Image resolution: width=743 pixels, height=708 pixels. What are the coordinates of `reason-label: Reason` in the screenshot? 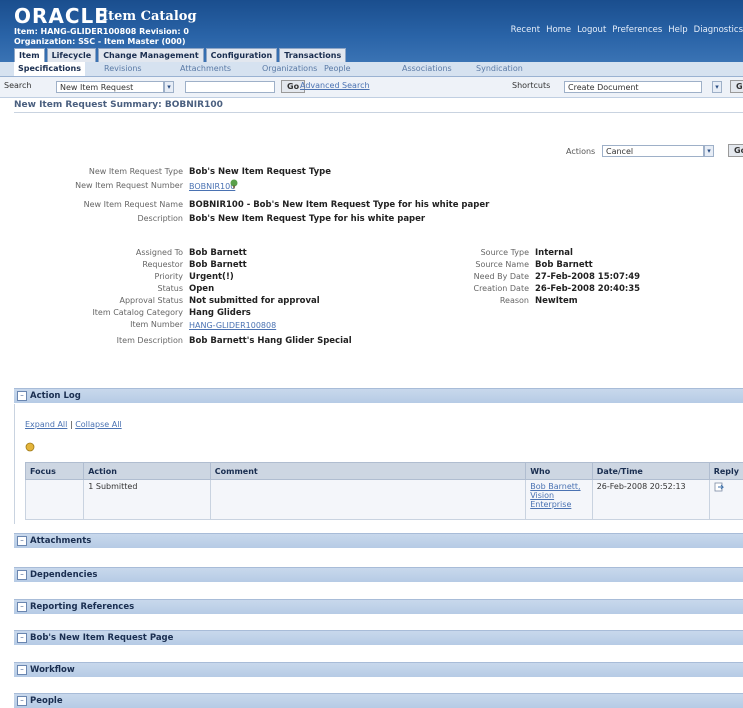 It's located at (514, 300).